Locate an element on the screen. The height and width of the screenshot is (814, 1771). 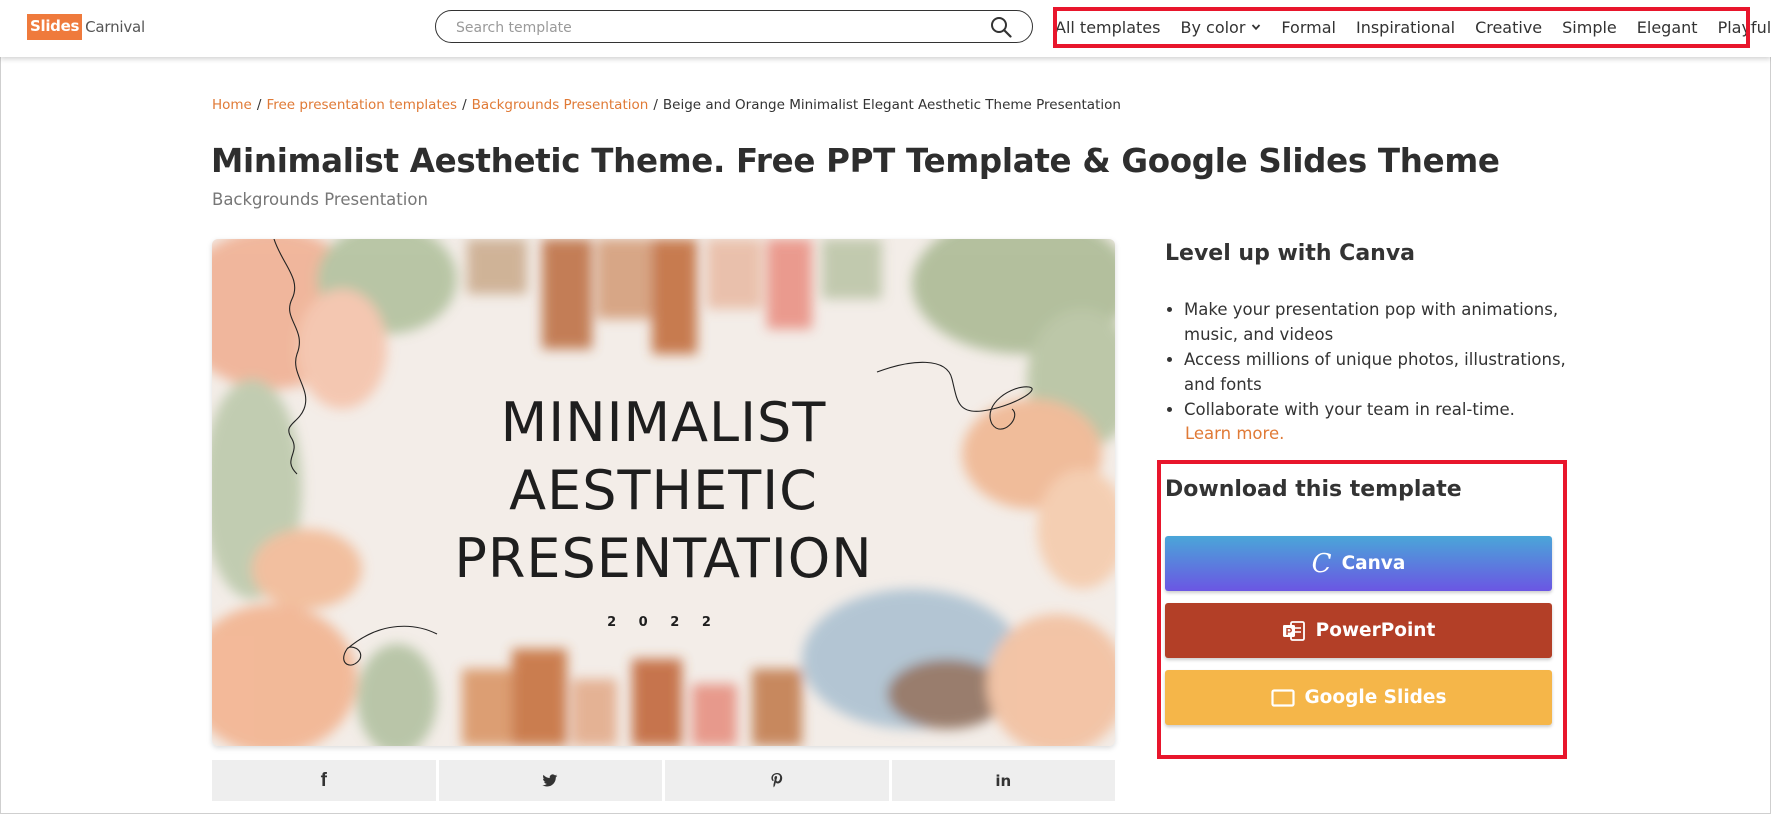
share-linkedin-button: in is located at coordinates (1003, 780).